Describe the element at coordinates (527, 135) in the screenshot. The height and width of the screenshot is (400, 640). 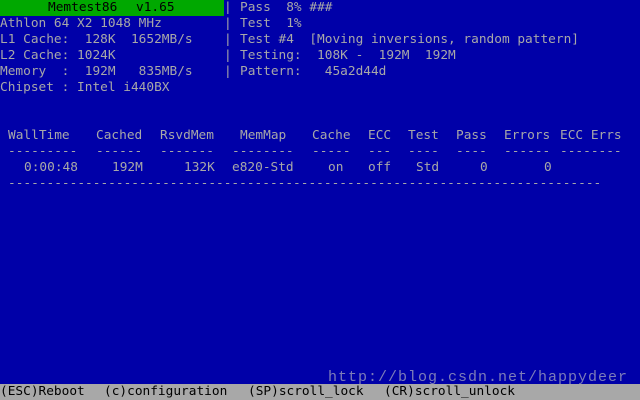
I see `header-errors: Errors` at that location.